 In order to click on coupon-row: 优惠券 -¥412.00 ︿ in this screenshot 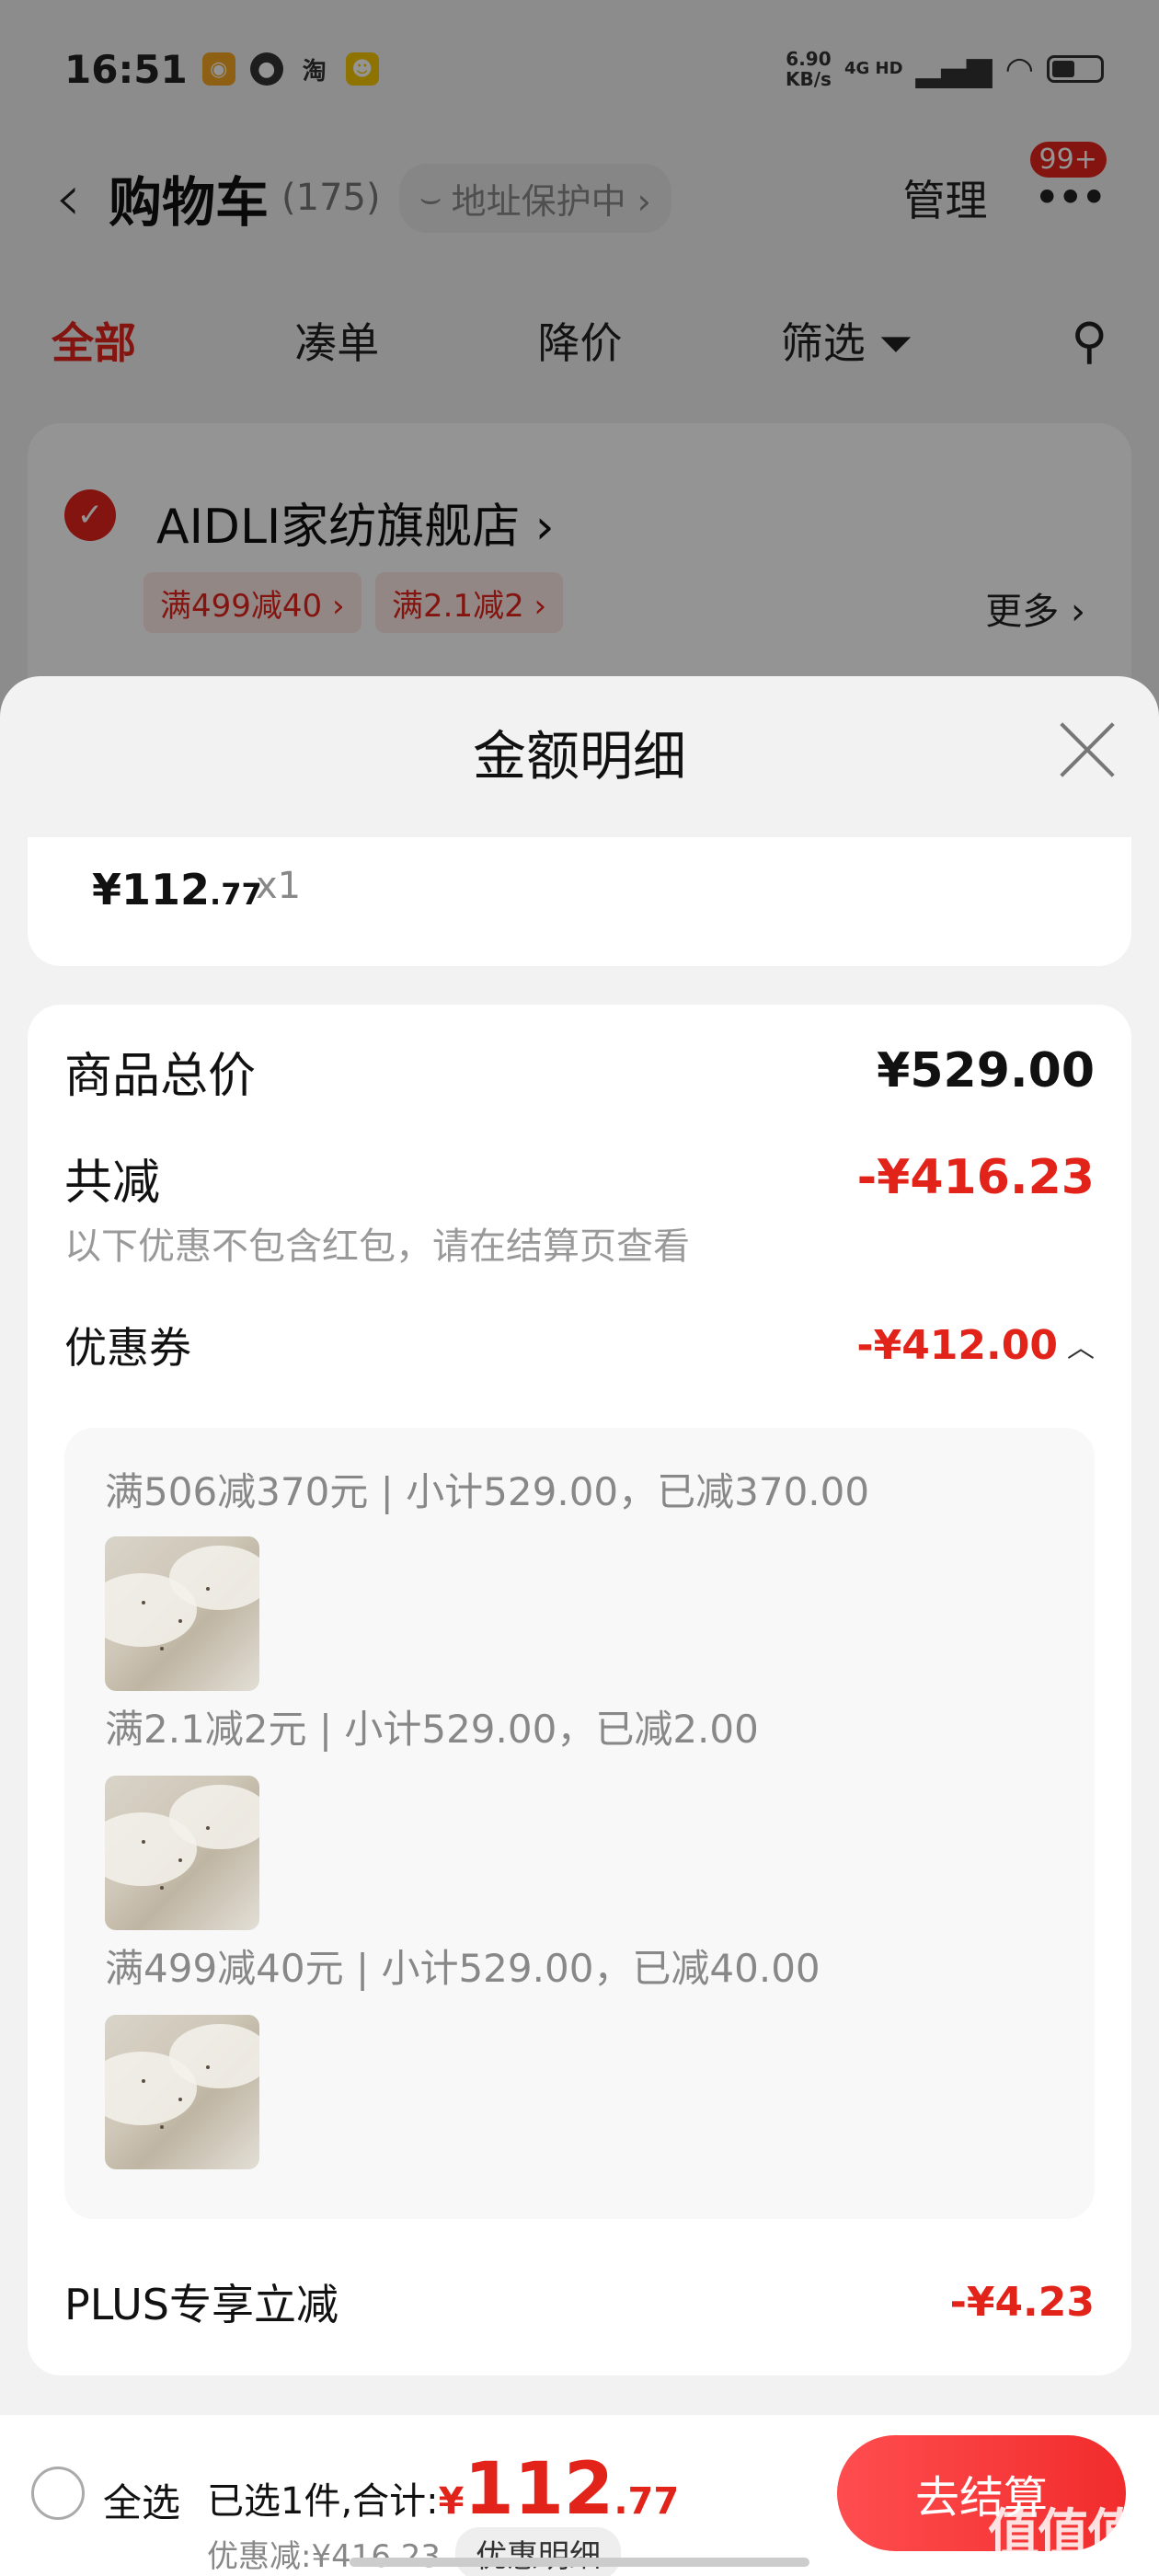, I will do `click(579, 1345)`.